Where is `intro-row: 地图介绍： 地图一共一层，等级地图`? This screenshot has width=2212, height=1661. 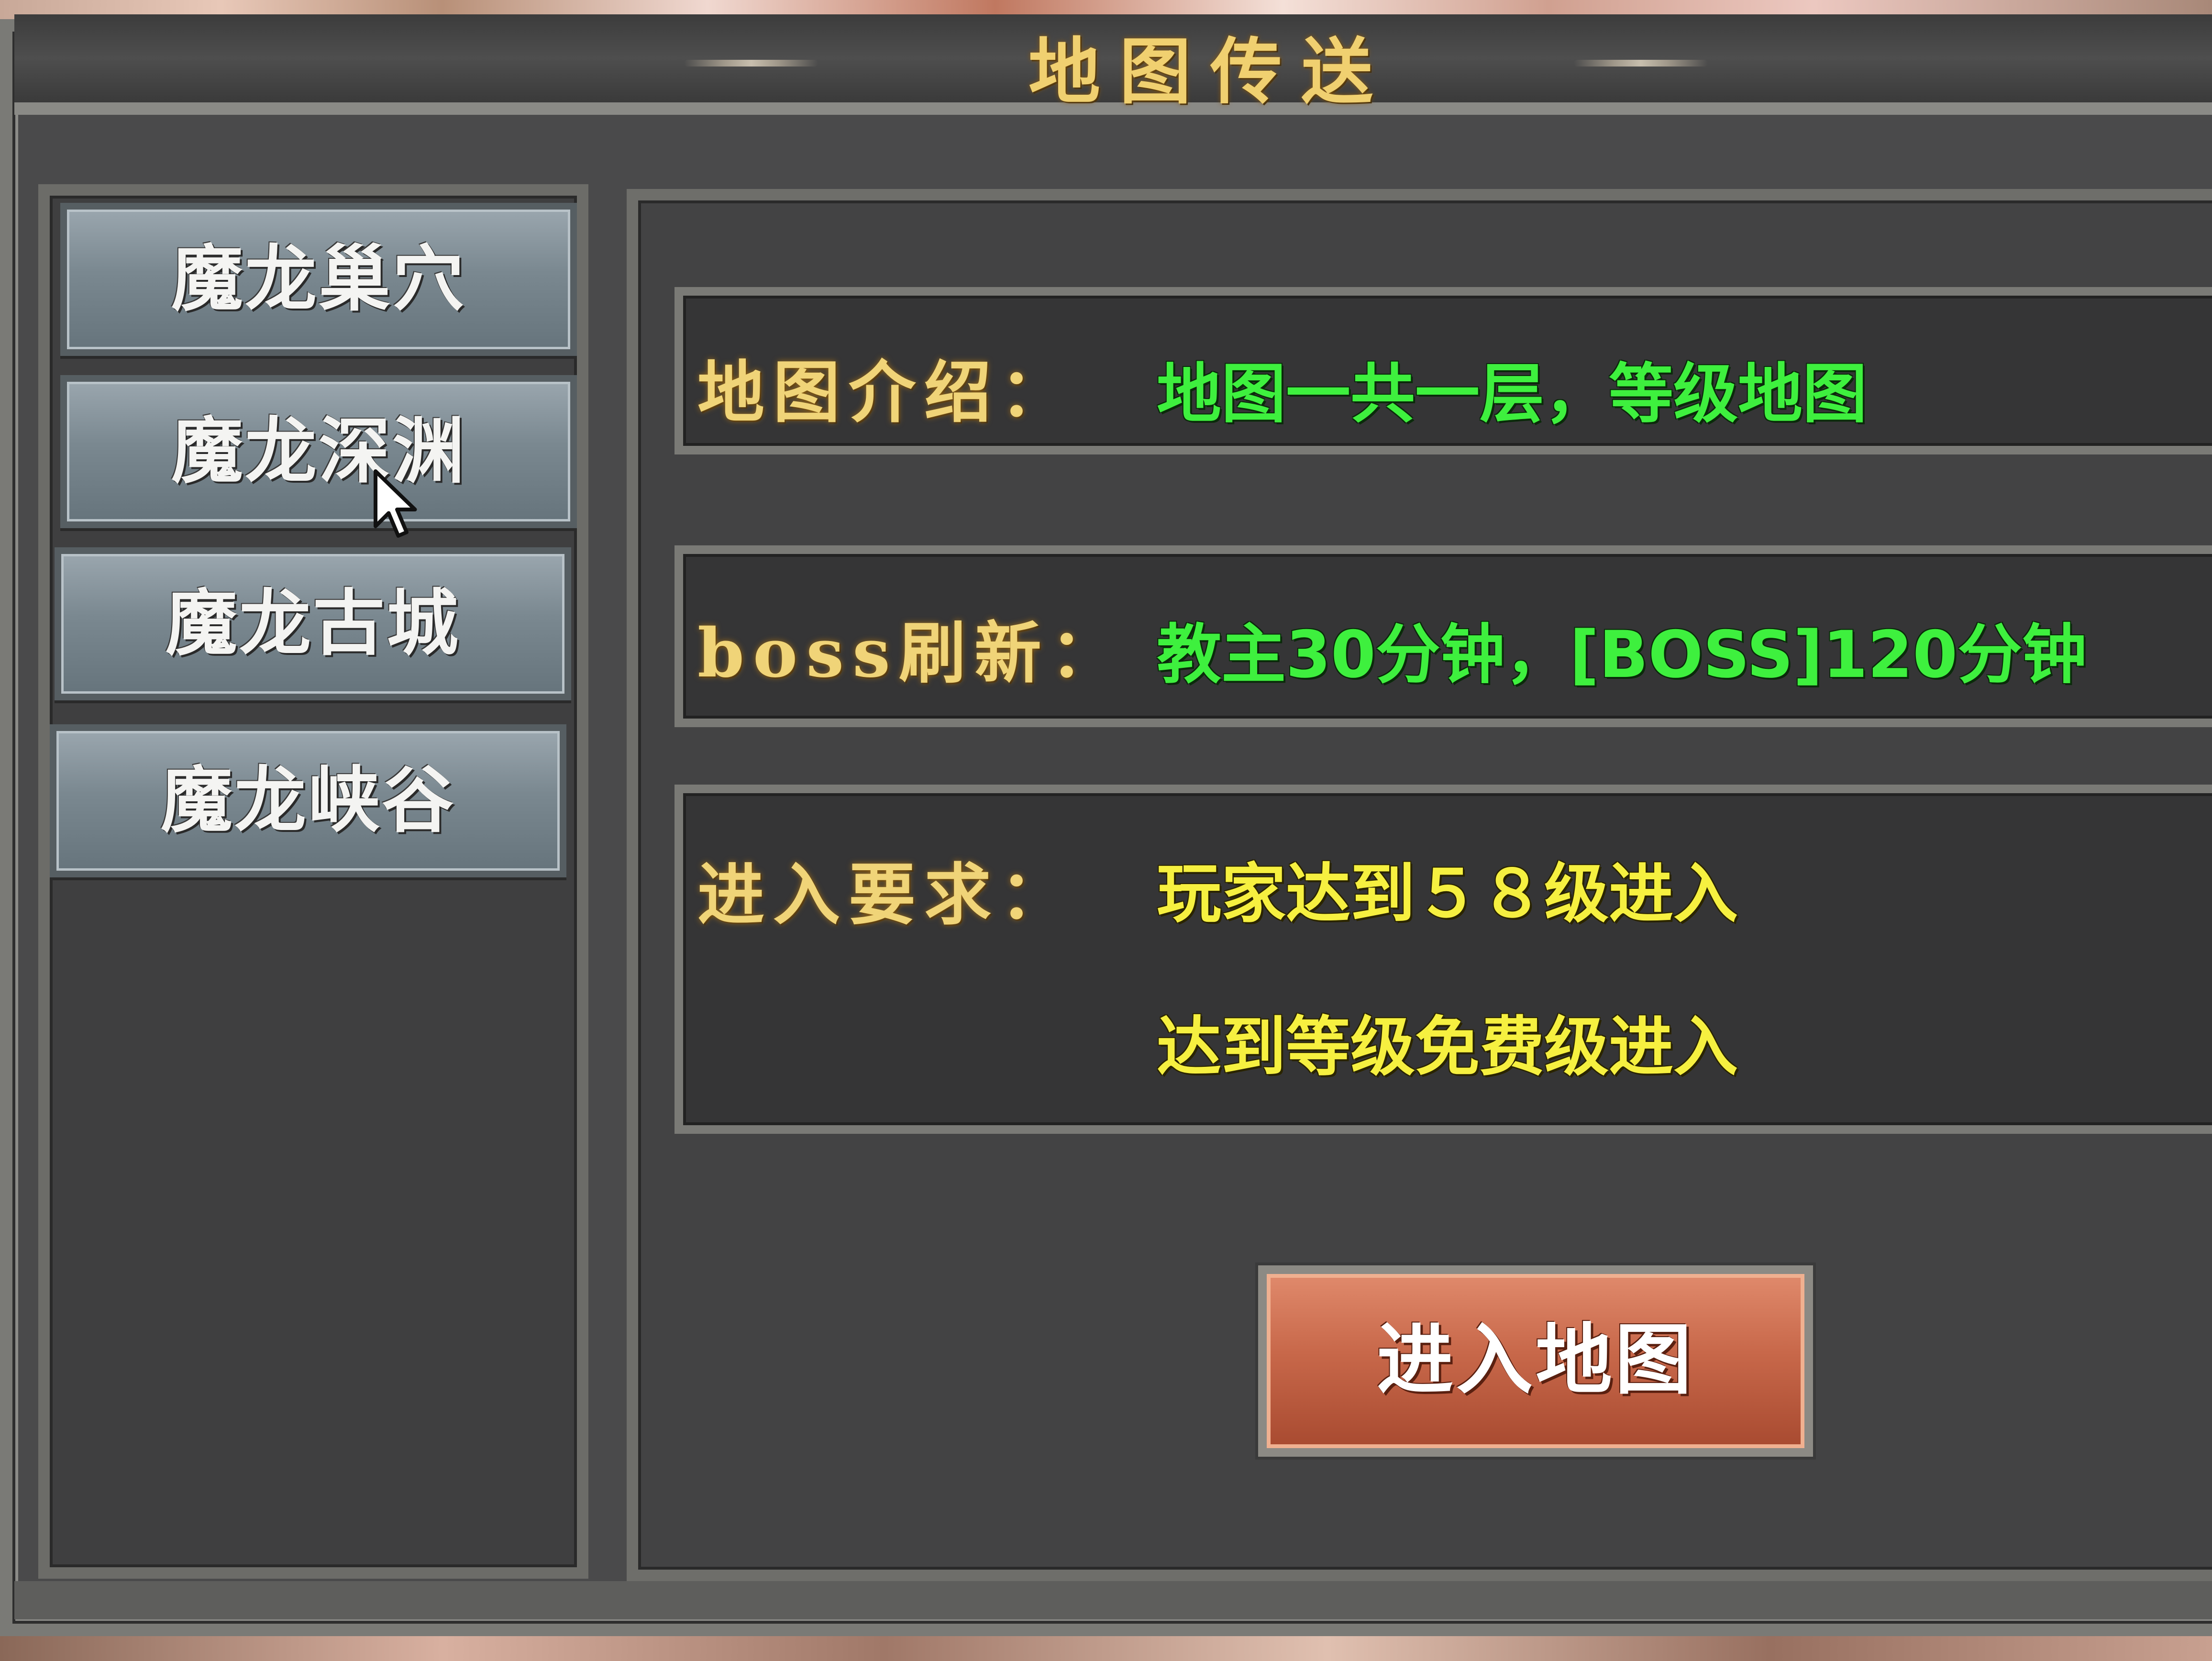
intro-row: 地图介绍： 地图一共一层，等级地图 is located at coordinates (1443, 371).